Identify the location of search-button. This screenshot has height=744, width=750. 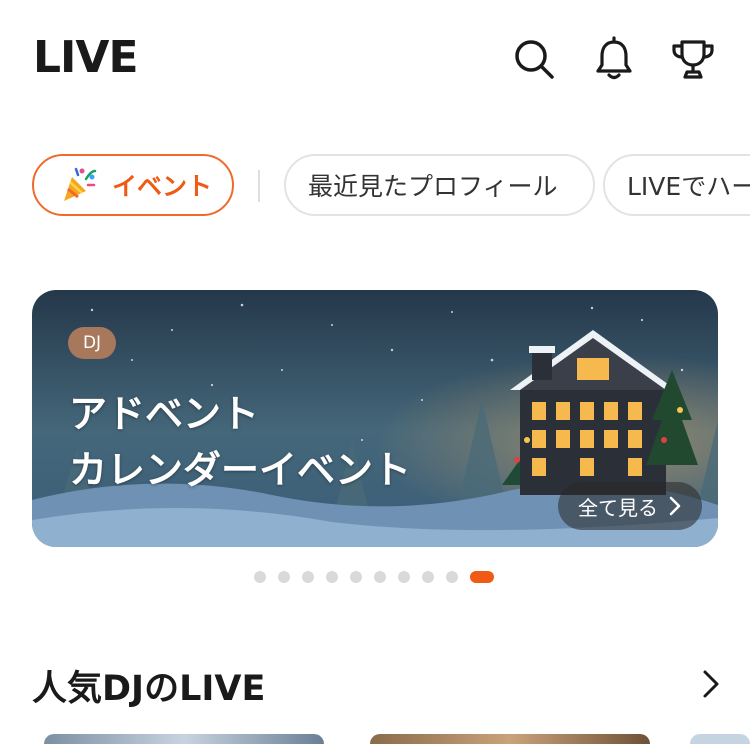
(534, 59).